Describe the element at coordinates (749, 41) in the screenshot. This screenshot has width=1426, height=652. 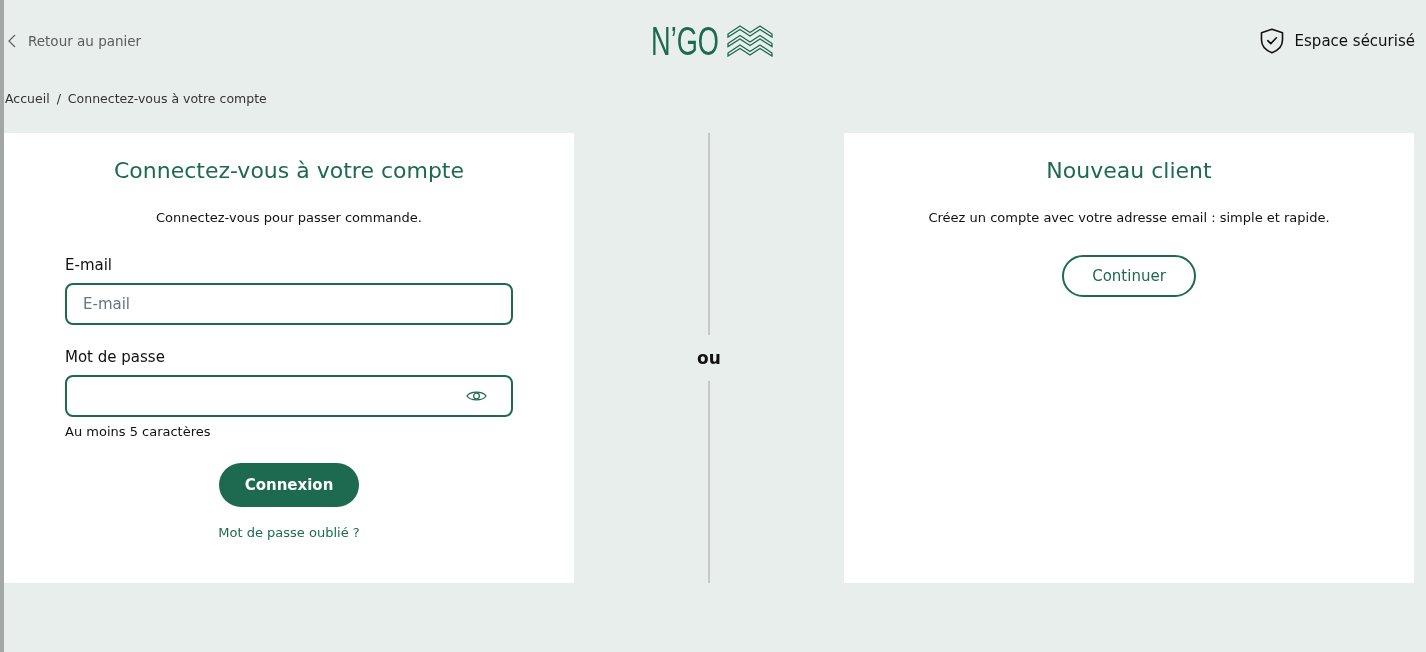
I see `waves-icon` at that location.